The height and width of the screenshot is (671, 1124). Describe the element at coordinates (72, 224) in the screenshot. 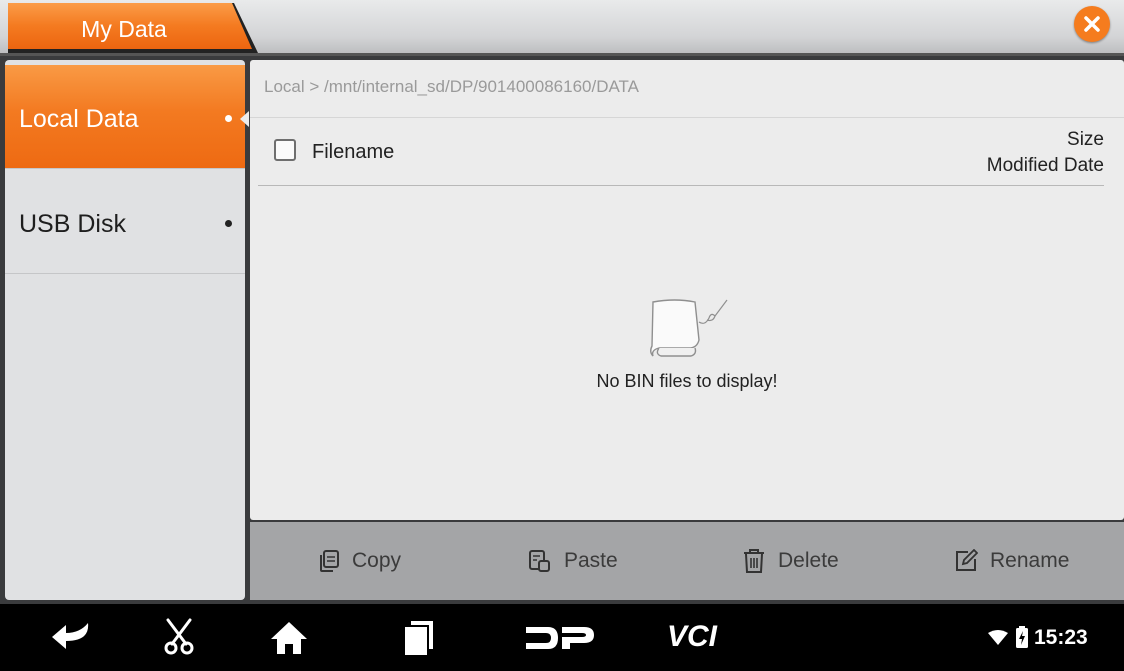

I see `sidebar-item-label: USB Disk` at that location.